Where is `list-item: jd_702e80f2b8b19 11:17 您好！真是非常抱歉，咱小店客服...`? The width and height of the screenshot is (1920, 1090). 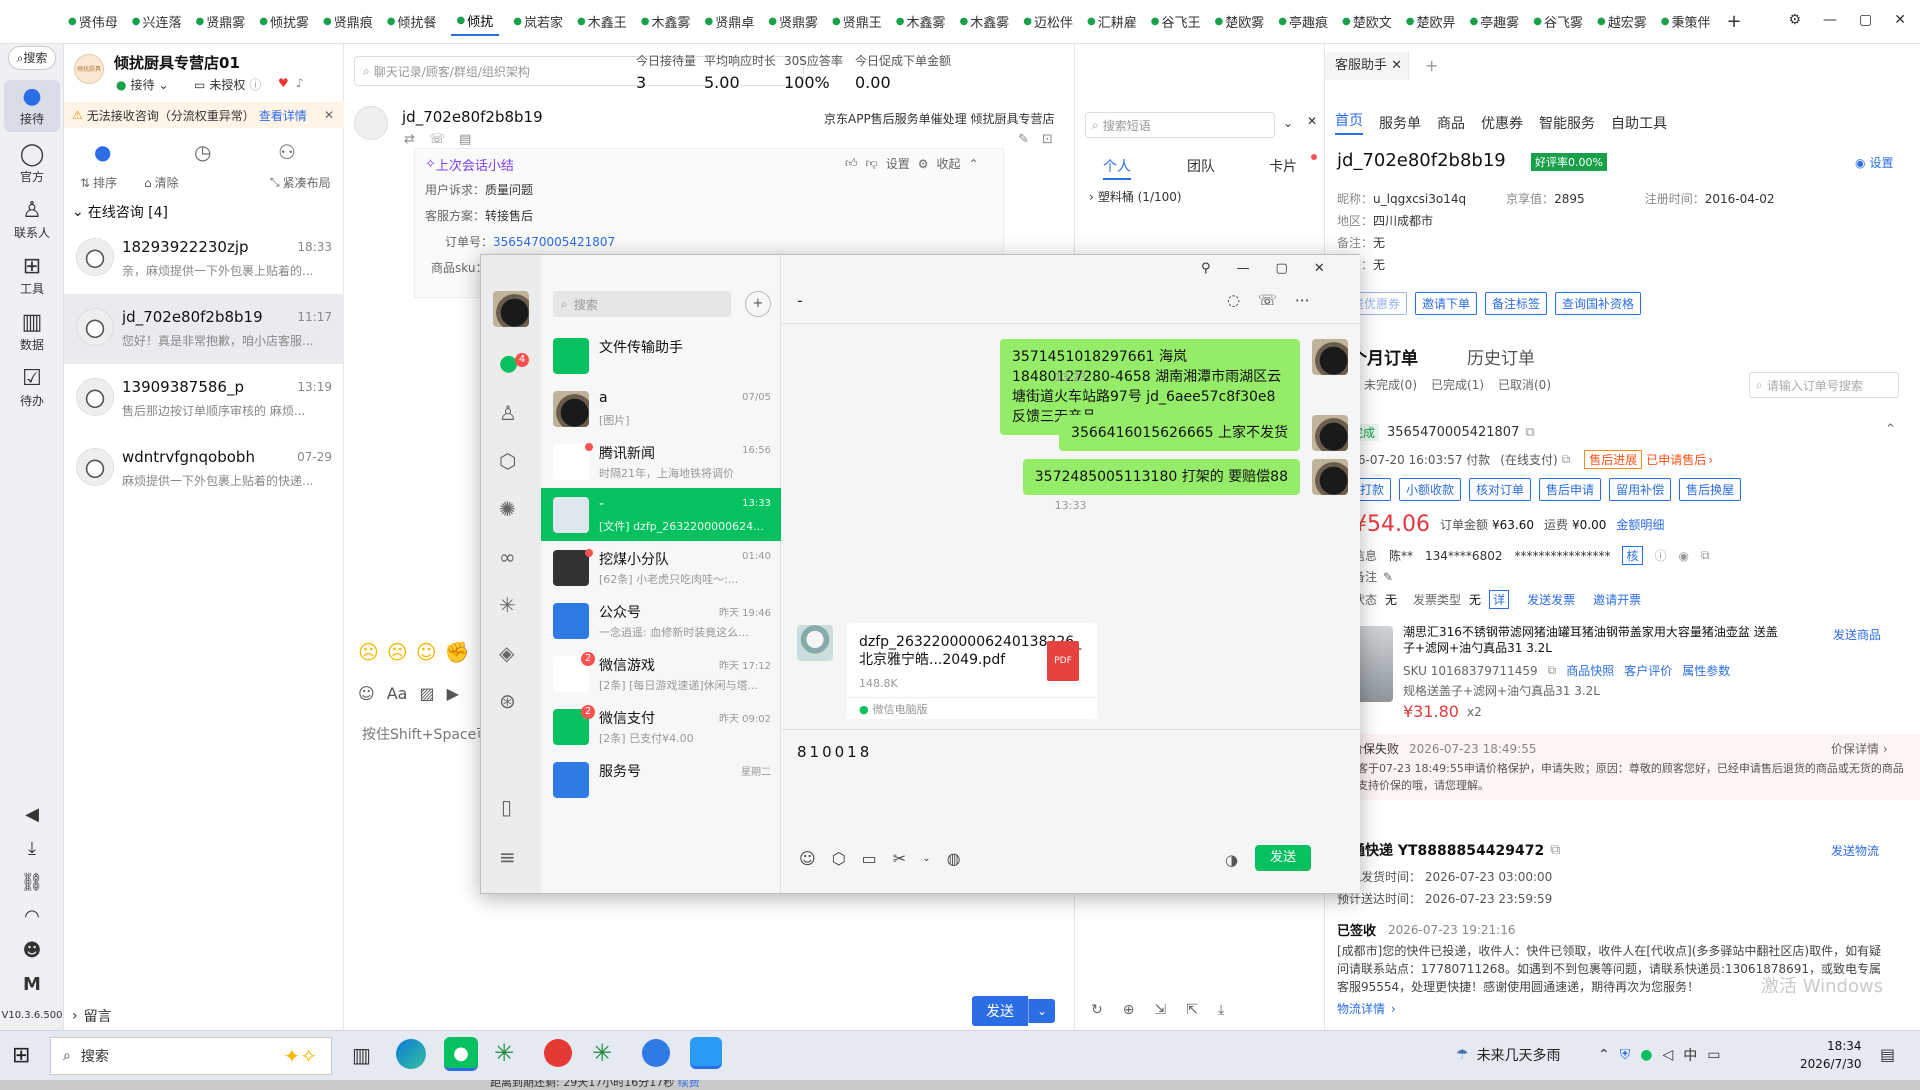 list-item: jd_702e80f2b8b19 11:17 您好！真是非常抱歉，咱小店客服... is located at coordinates (204, 329).